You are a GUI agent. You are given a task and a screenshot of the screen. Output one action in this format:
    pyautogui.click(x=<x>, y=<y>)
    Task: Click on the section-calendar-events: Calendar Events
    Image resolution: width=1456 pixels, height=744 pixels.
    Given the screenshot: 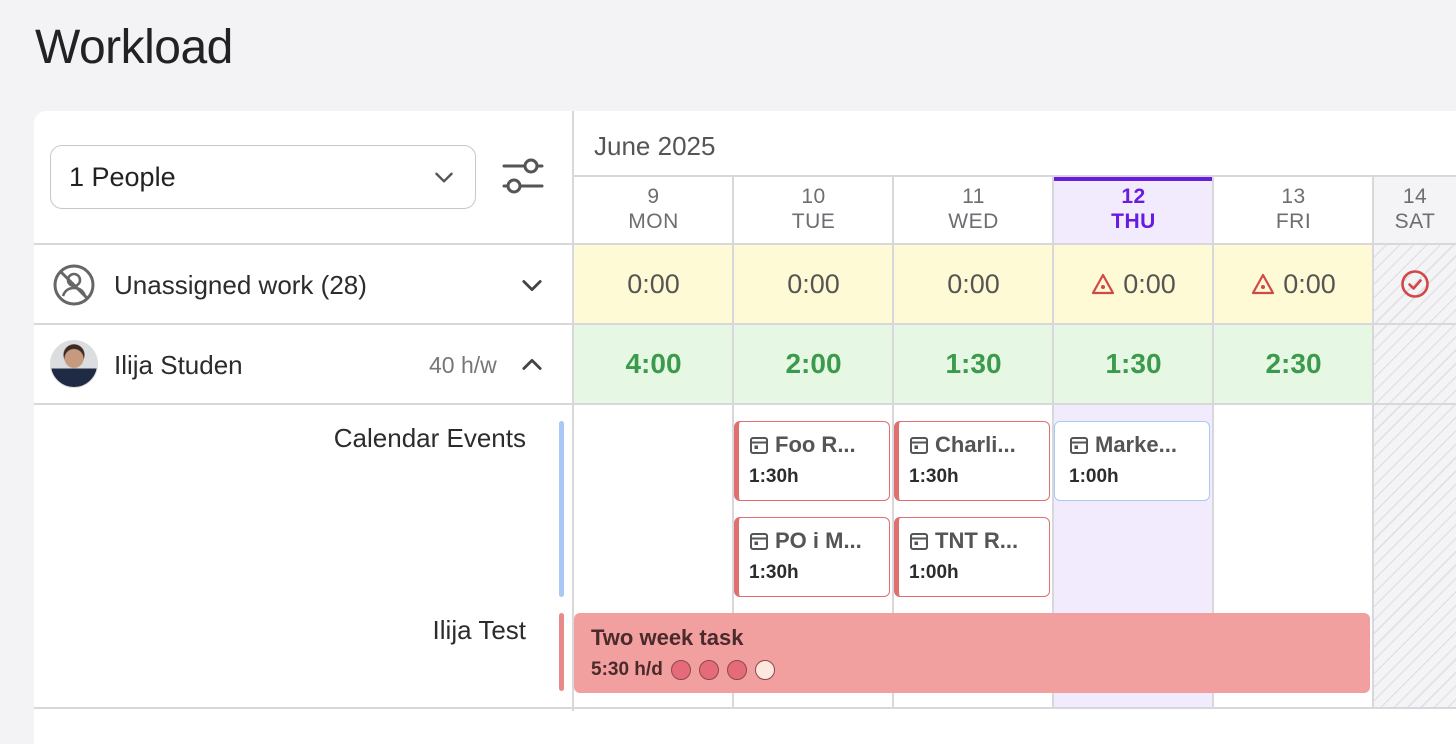 What is the action you would take?
    pyautogui.click(x=429, y=438)
    